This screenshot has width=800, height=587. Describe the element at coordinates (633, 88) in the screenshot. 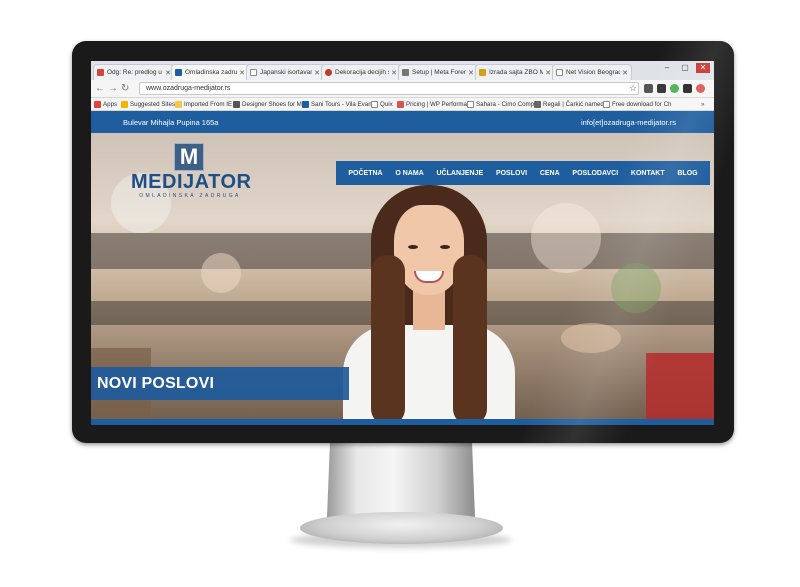

I see `bookmark-star-icon: ☆` at that location.